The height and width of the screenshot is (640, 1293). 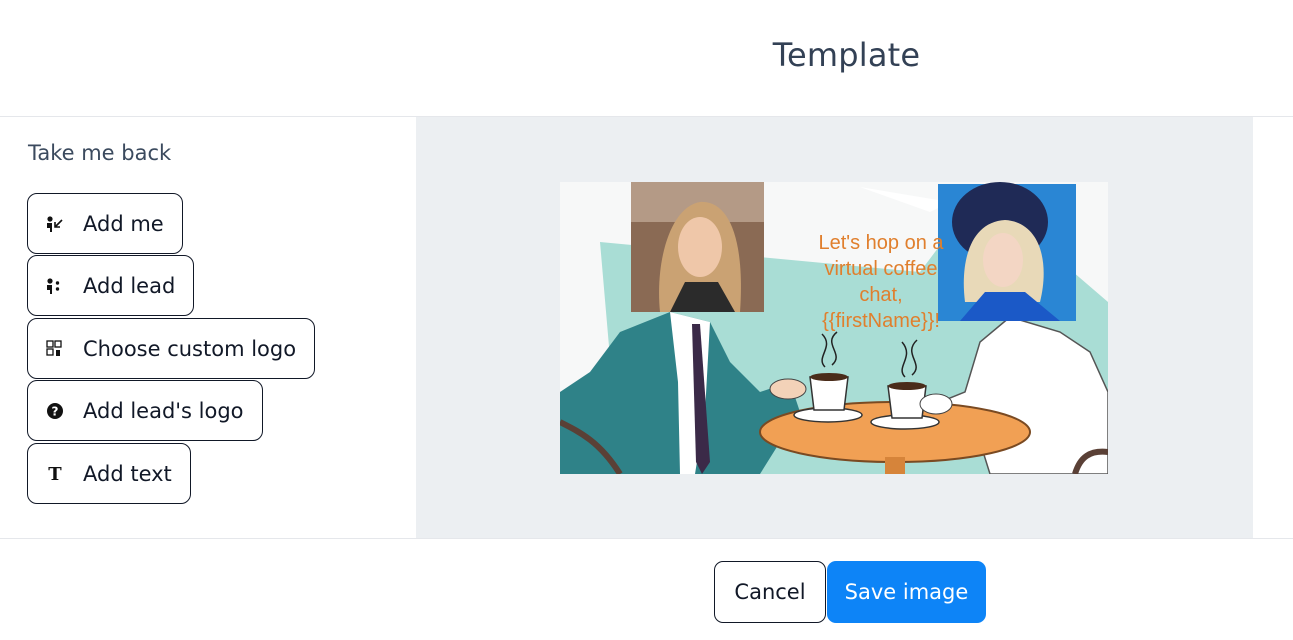 I want to click on me-photo, so click(x=697, y=247).